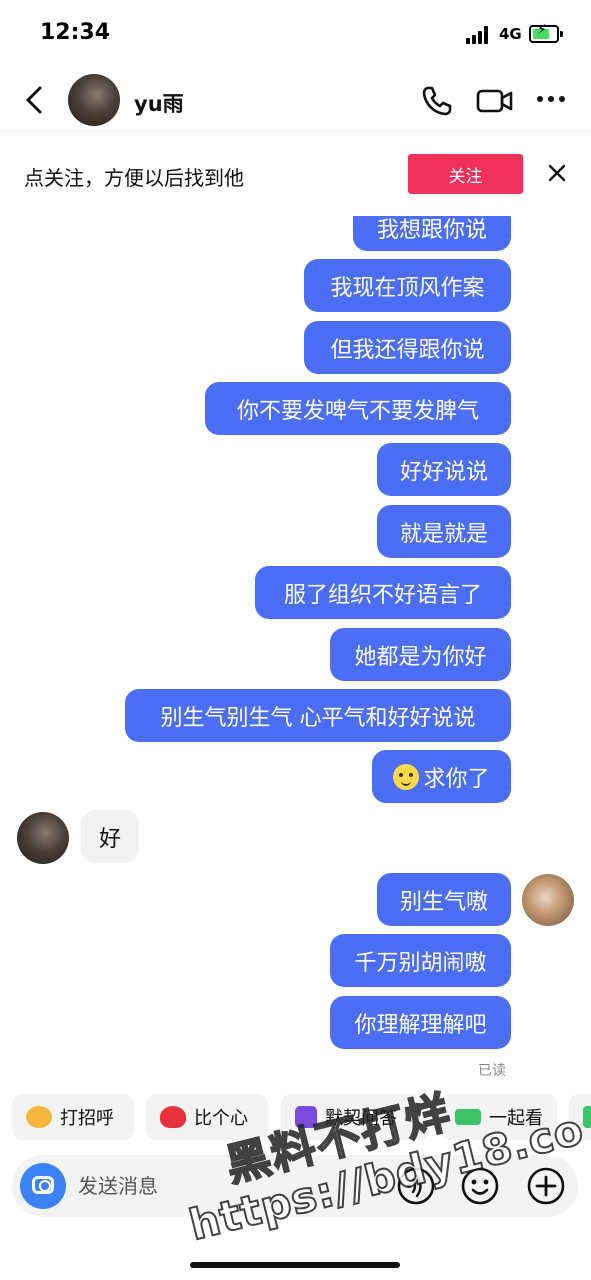  What do you see at coordinates (465, 174) in the screenshot?
I see `follow-button: 关注` at bounding box center [465, 174].